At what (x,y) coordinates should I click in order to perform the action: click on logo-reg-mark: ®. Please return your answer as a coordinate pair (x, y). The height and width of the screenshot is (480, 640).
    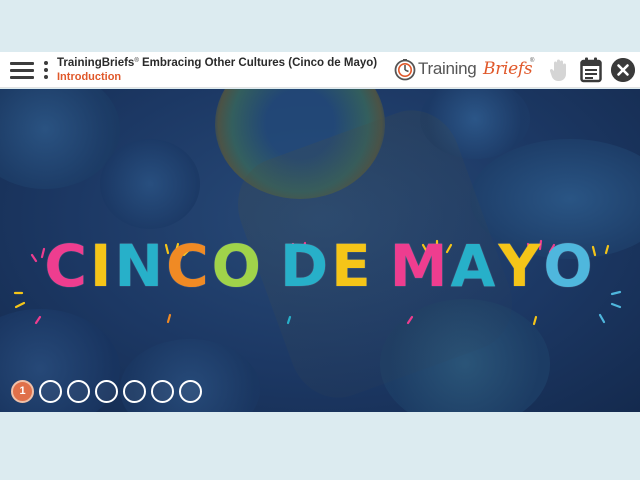
    Looking at the image, I should click on (532, 61).